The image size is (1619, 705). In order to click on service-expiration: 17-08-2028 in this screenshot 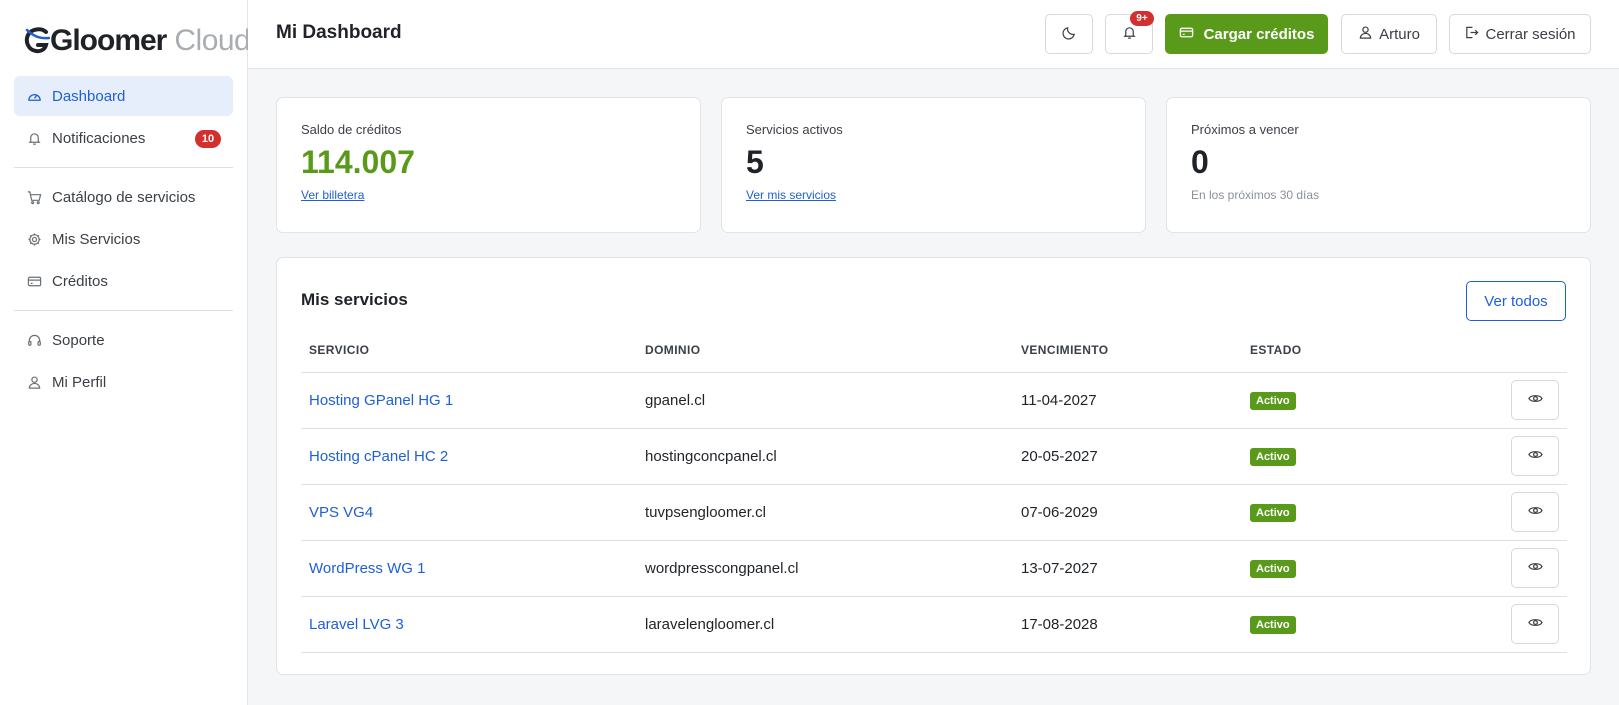, I will do `click(1127, 624)`.